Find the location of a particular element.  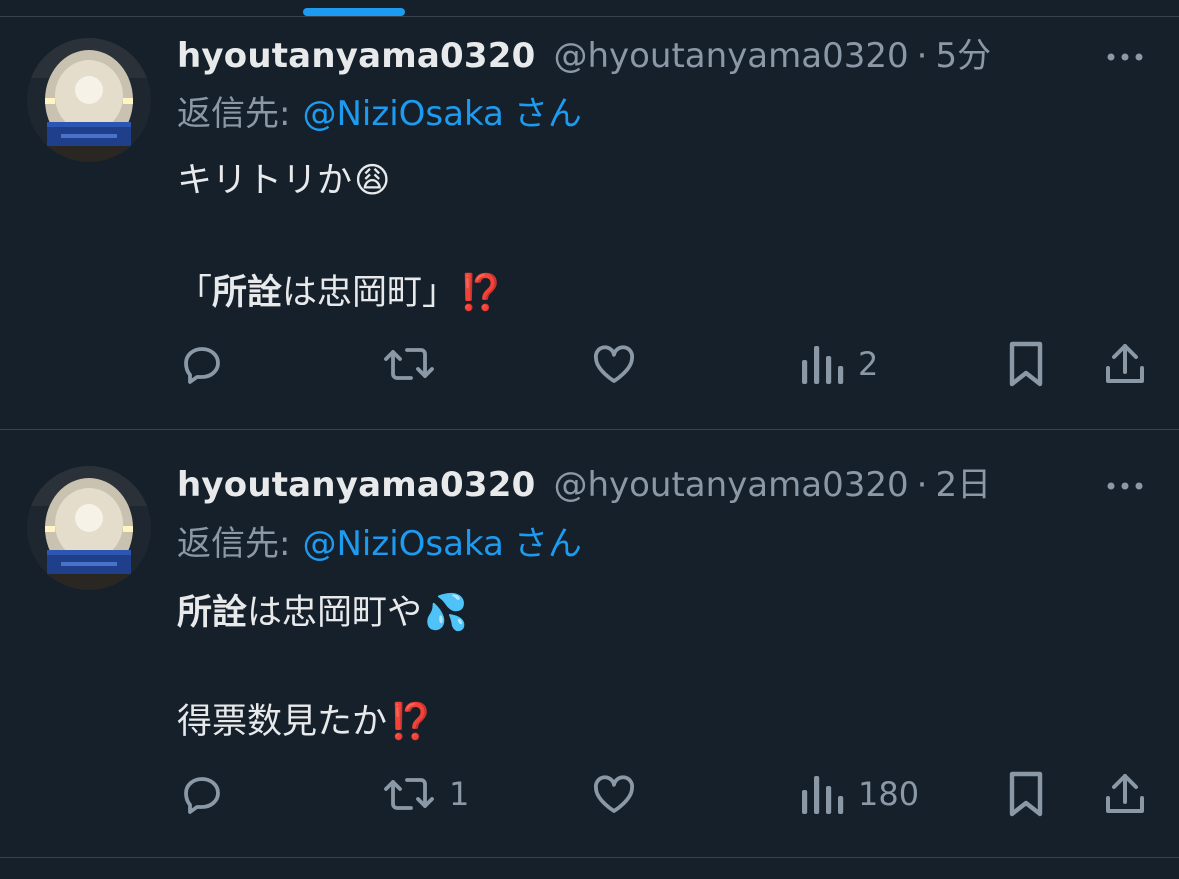

views-count: 2 is located at coordinates (868, 364).